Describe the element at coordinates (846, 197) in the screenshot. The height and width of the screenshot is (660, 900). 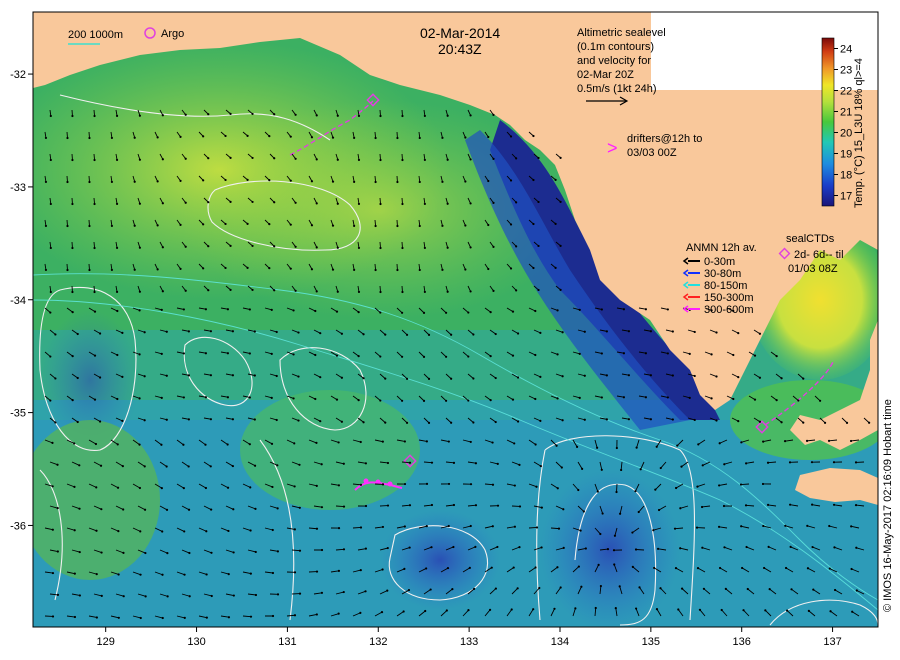
I see `colorbar-tick-label: 17` at that location.